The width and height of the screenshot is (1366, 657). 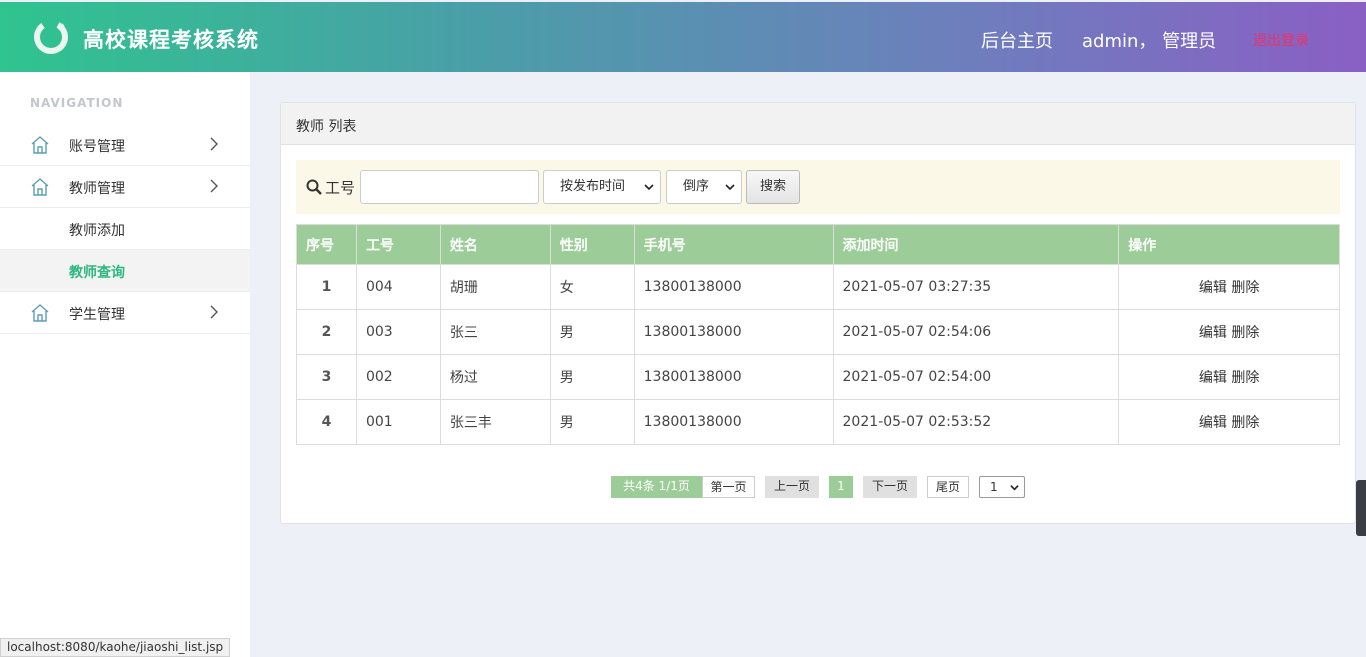 What do you see at coordinates (97, 231) in the screenshot?
I see `sidebar-item-label: 教师添加` at bounding box center [97, 231].